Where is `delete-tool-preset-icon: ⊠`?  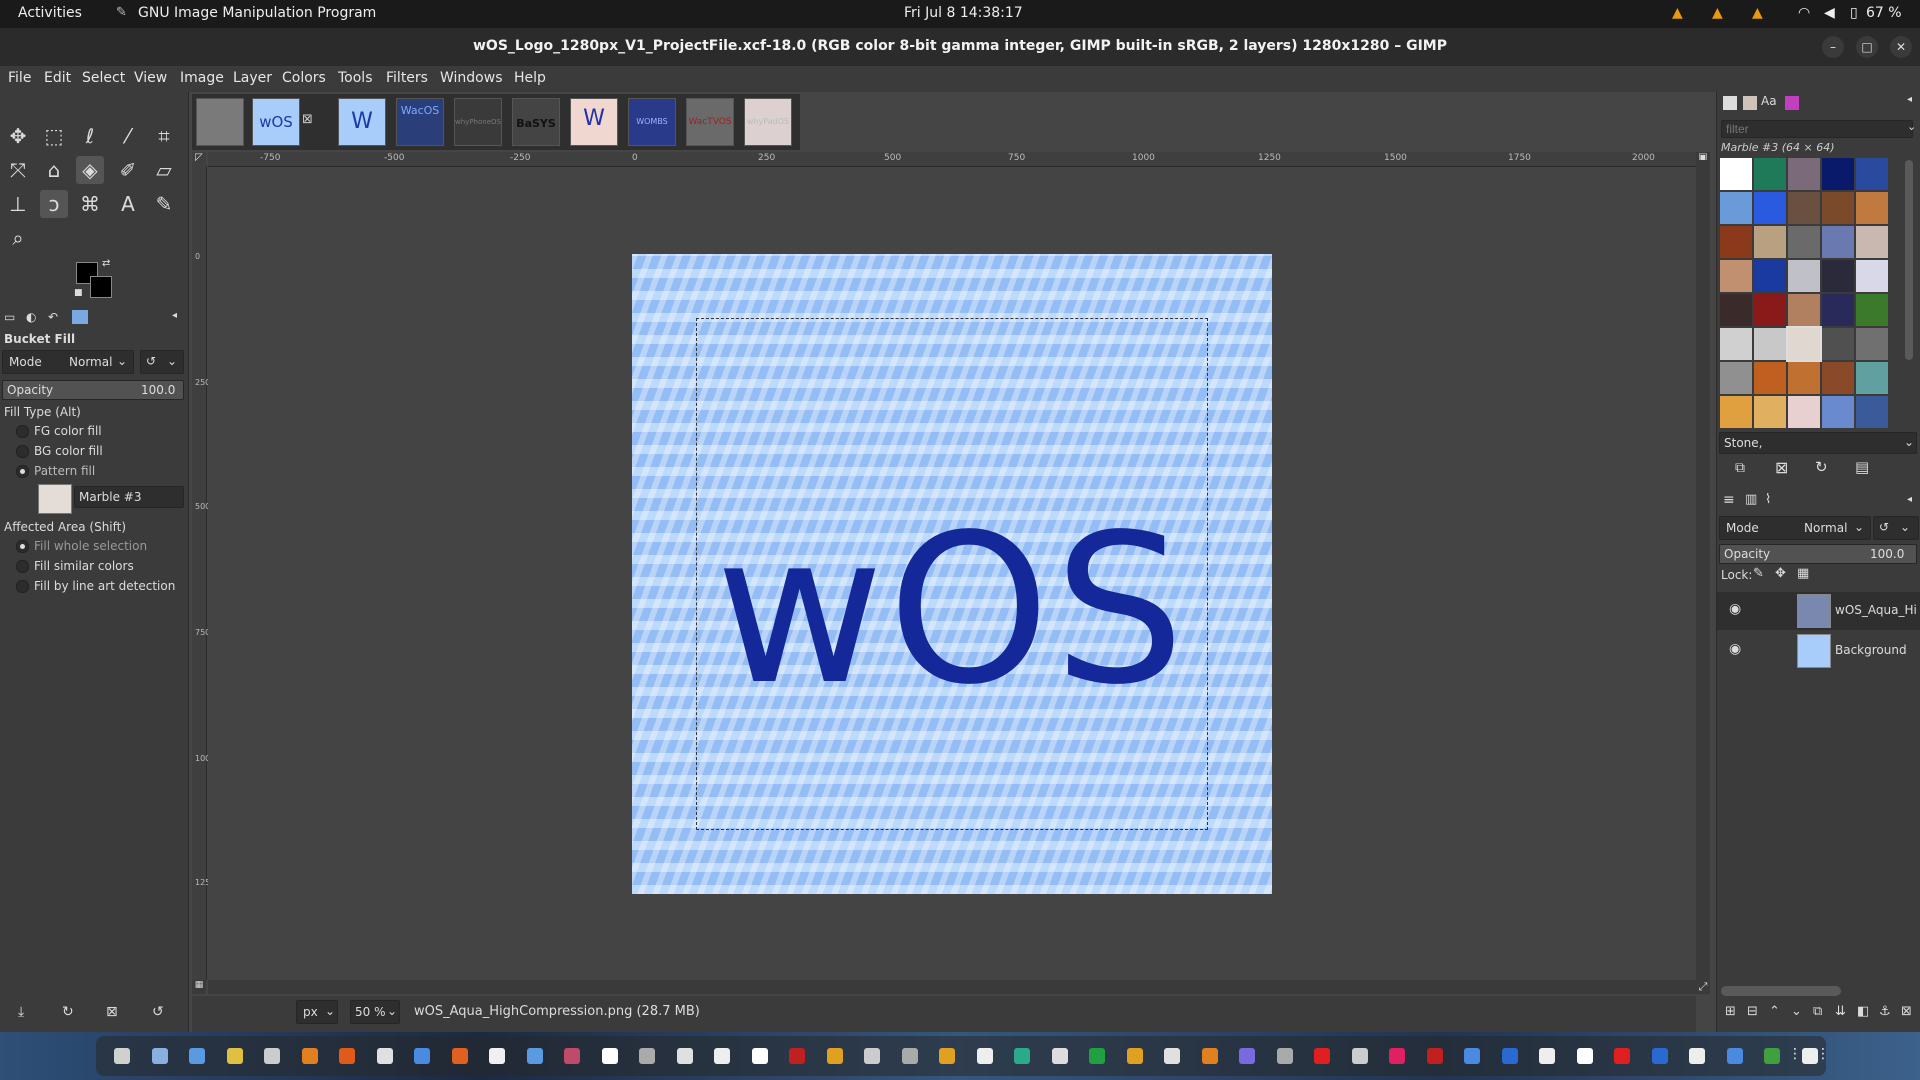 delete-tool-preset-icon: ⊠ is located at coordinates (112, 1012).